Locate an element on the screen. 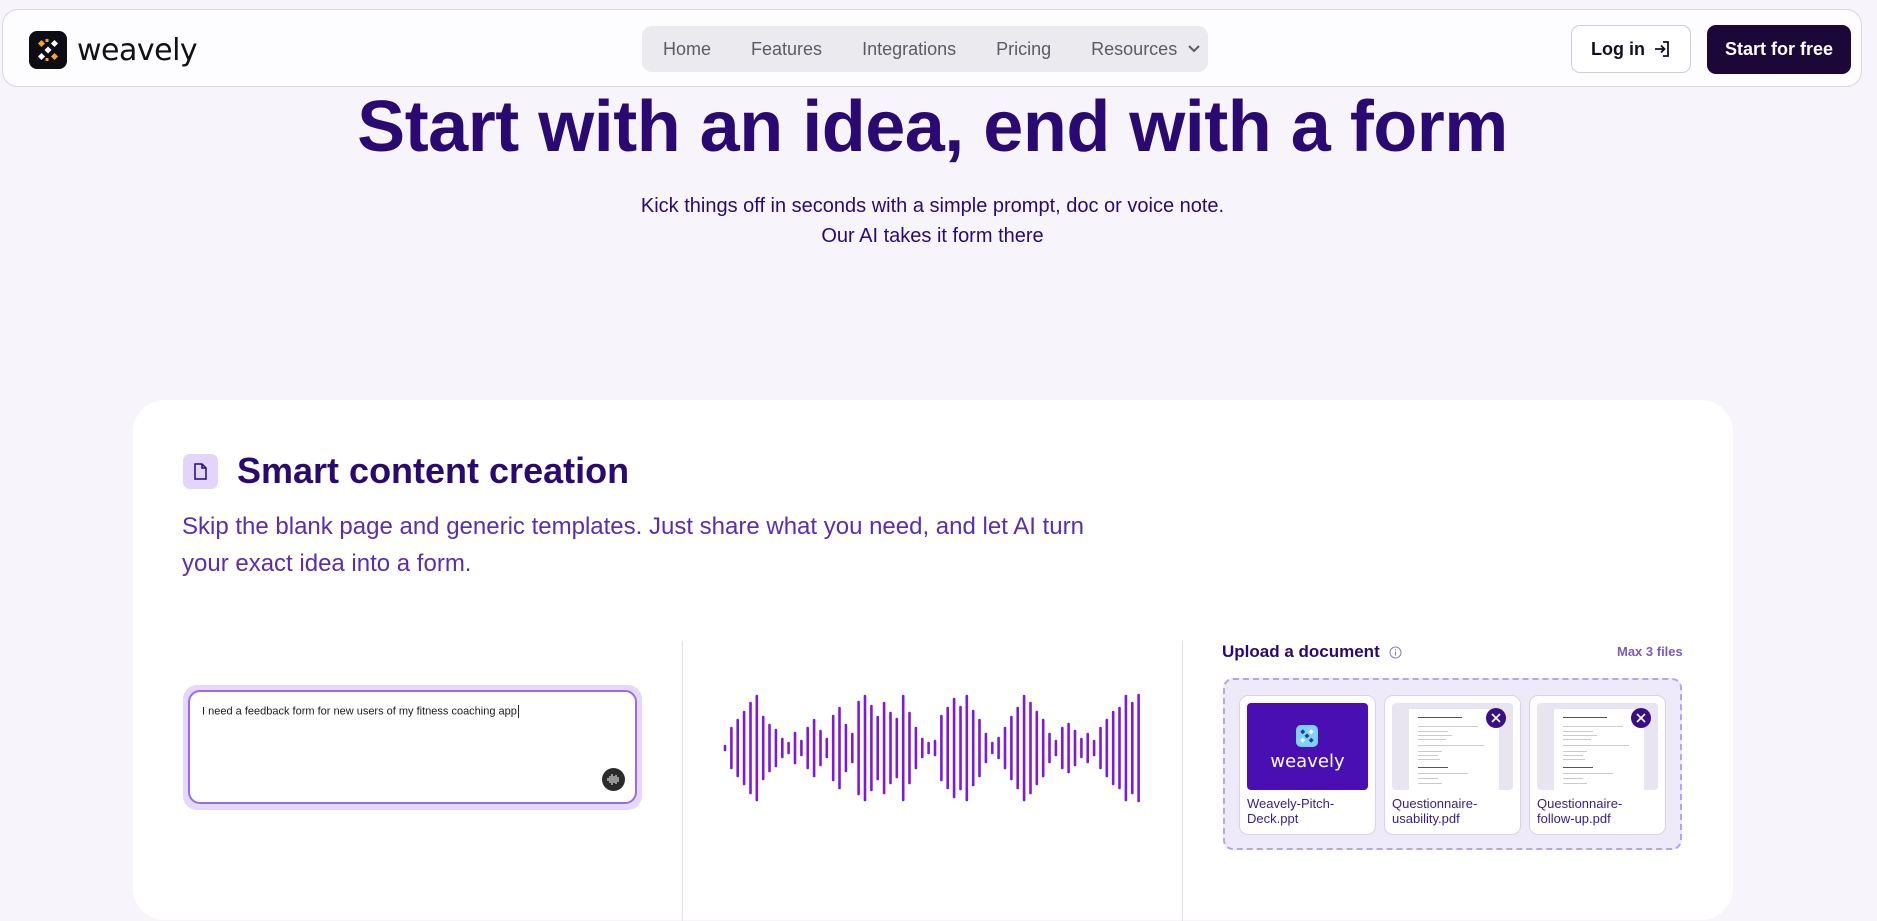 This screenshot has width=1877, height=921. chevron-down-icon is located at coordinates (1194, 49).